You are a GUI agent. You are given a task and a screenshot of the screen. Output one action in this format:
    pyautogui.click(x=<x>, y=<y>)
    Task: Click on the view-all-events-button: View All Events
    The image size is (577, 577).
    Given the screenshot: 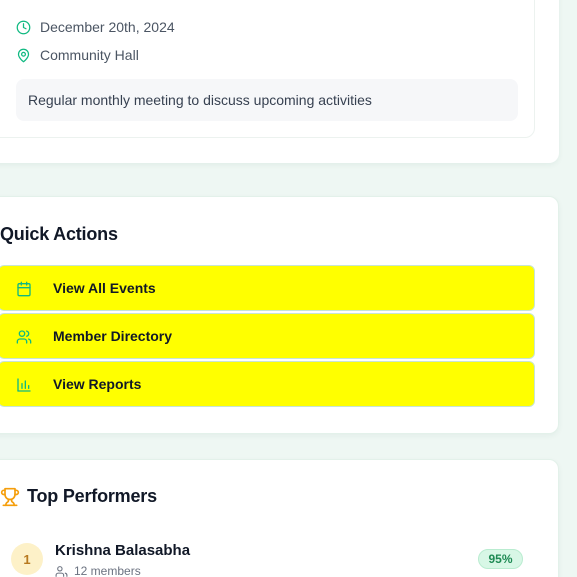 What is the action you would take?
    pyautogui.click(x=267, y=288)
    